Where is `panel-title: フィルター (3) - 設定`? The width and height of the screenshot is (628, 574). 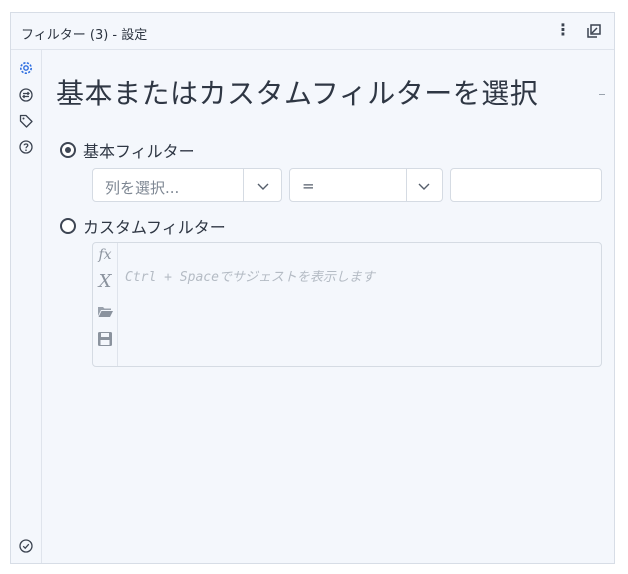 panel-title: フィルター (3) - 設定 is located at coordinates (84, 35).